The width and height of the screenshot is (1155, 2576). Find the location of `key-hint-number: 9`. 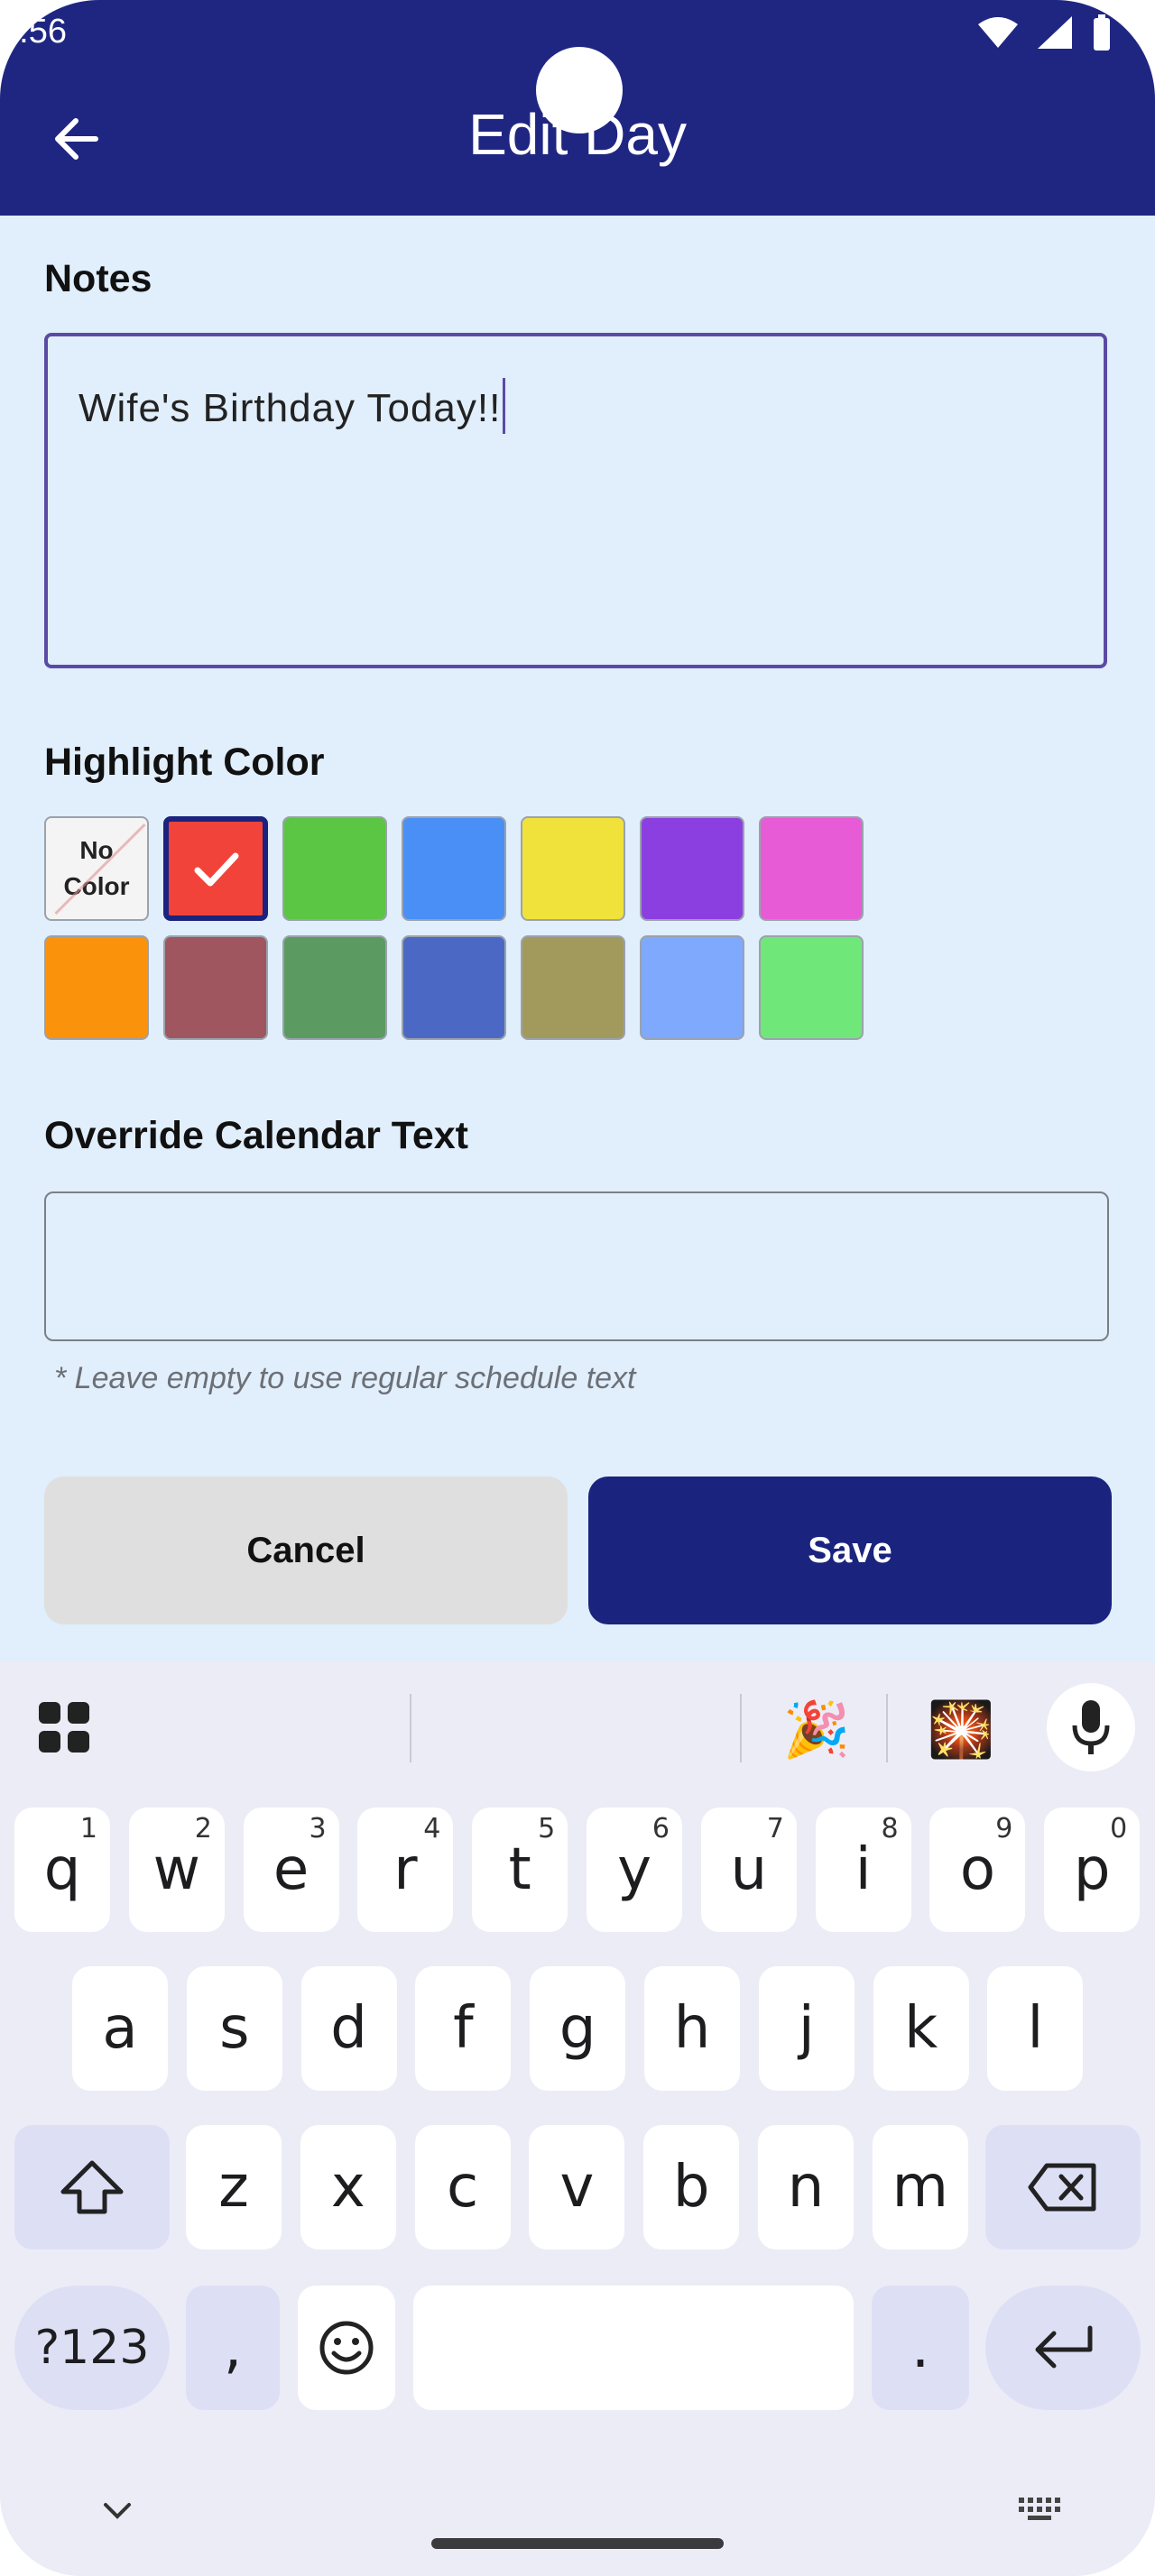

key-hint-number: 9 is located at coordinates (1004, 1829).